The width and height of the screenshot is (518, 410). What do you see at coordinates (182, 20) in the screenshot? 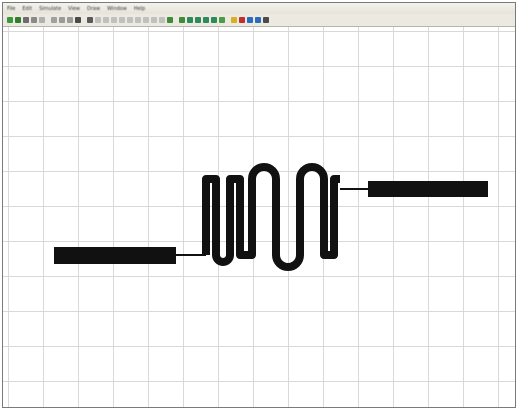
I see `route-icon` at bounding box center [182, 20].